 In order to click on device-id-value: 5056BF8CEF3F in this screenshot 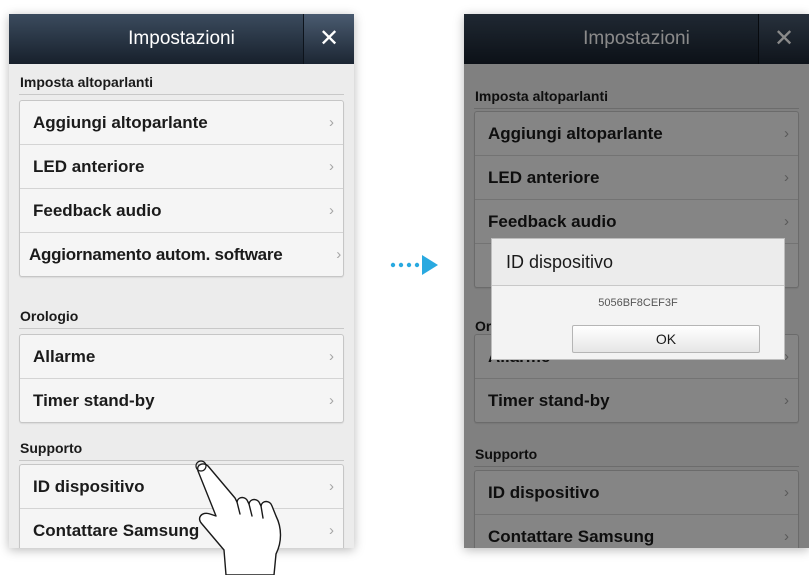, I will do `click(638, 303)`.